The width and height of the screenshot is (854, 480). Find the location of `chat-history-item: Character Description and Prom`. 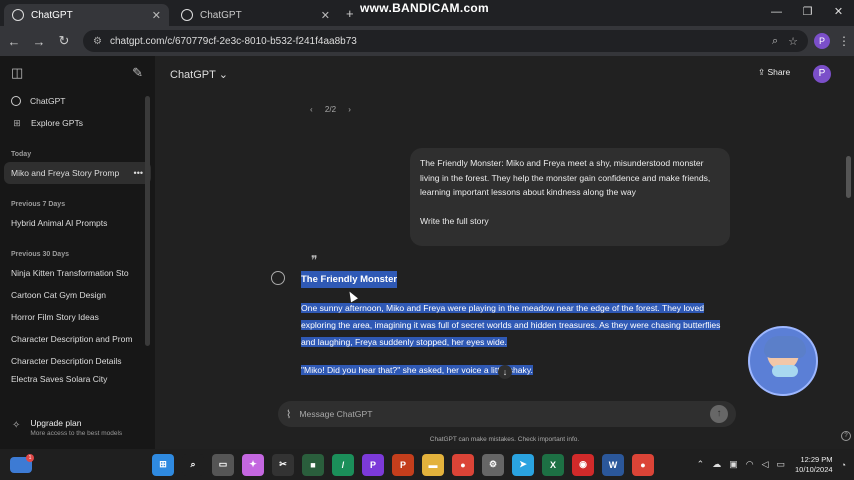

chat-history-item: Character Description and Prom is located at coordinates (77, 339).